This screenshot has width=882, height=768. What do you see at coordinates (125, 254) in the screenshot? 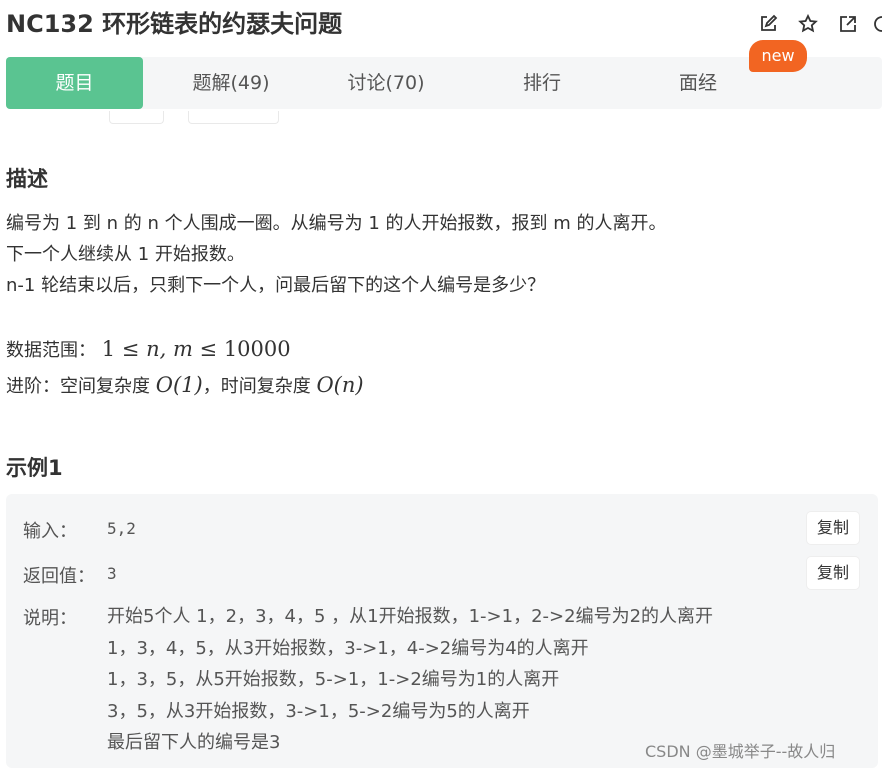
I see `description-line: 下一个人继续从 1 开始报数。` at bounding box center [125, 254].